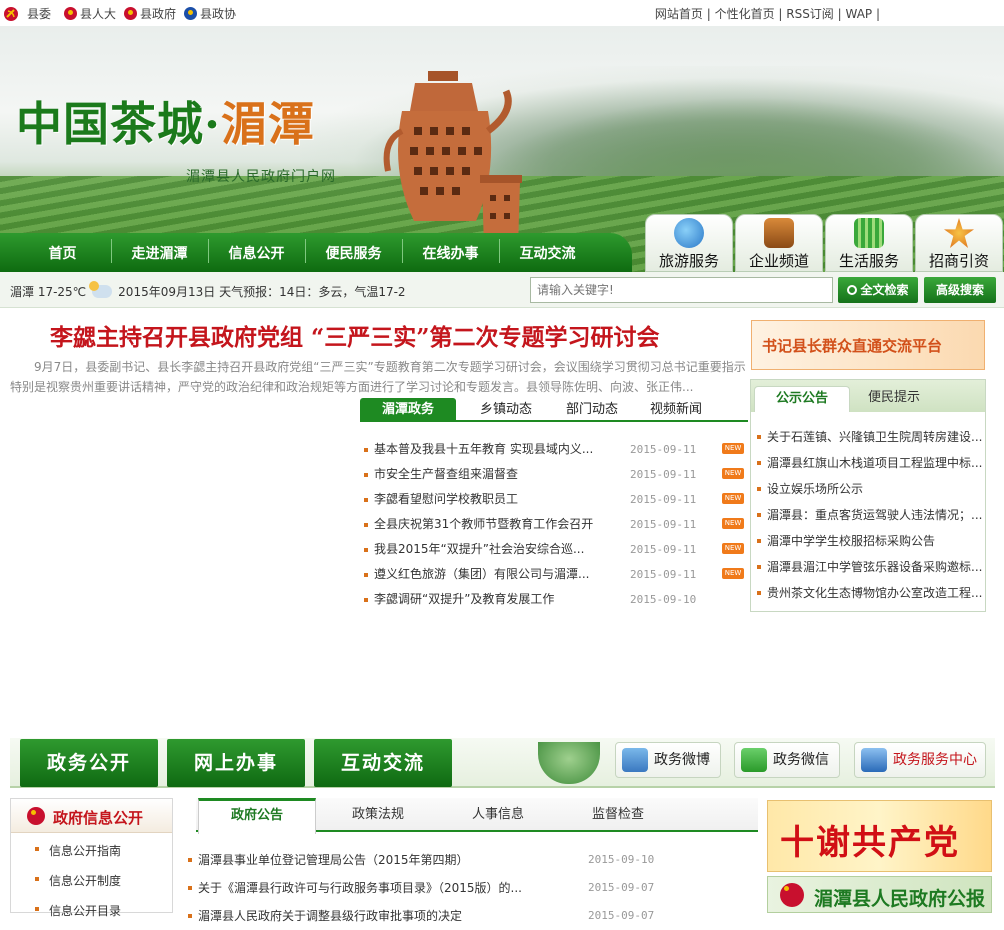 The width and height of the screenshot is (1004, 930). Describe the element at coordinates (210, 13) in the screenshot. I see `county-cppcc-link: 县政协` at that location.